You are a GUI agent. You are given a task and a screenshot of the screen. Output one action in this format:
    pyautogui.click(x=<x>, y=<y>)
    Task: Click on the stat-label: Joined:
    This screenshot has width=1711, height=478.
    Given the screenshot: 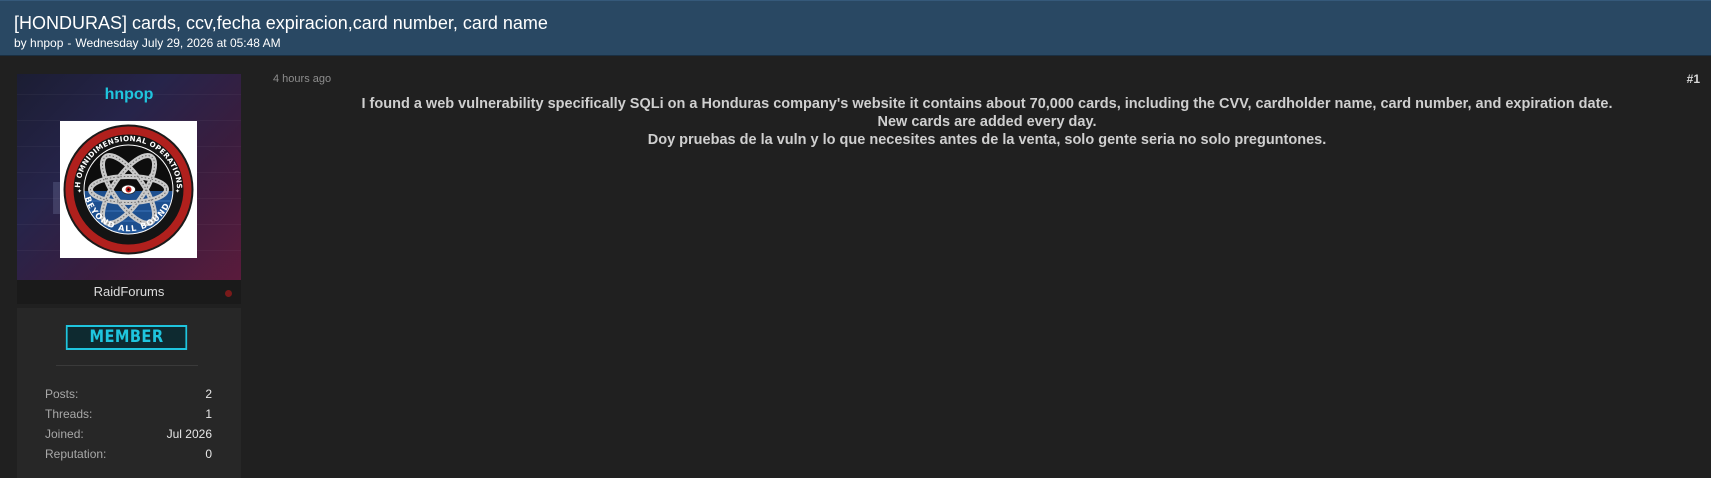 What is the action you would take?
    pyautogui.click(x=64, y=434)
    